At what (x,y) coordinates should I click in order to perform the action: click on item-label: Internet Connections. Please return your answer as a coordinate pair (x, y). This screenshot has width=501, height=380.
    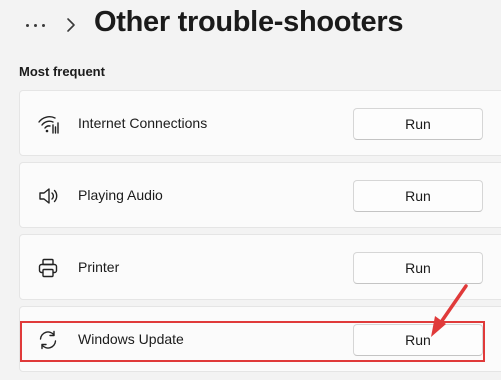
    Looking at the image, I should click on (143, 123).